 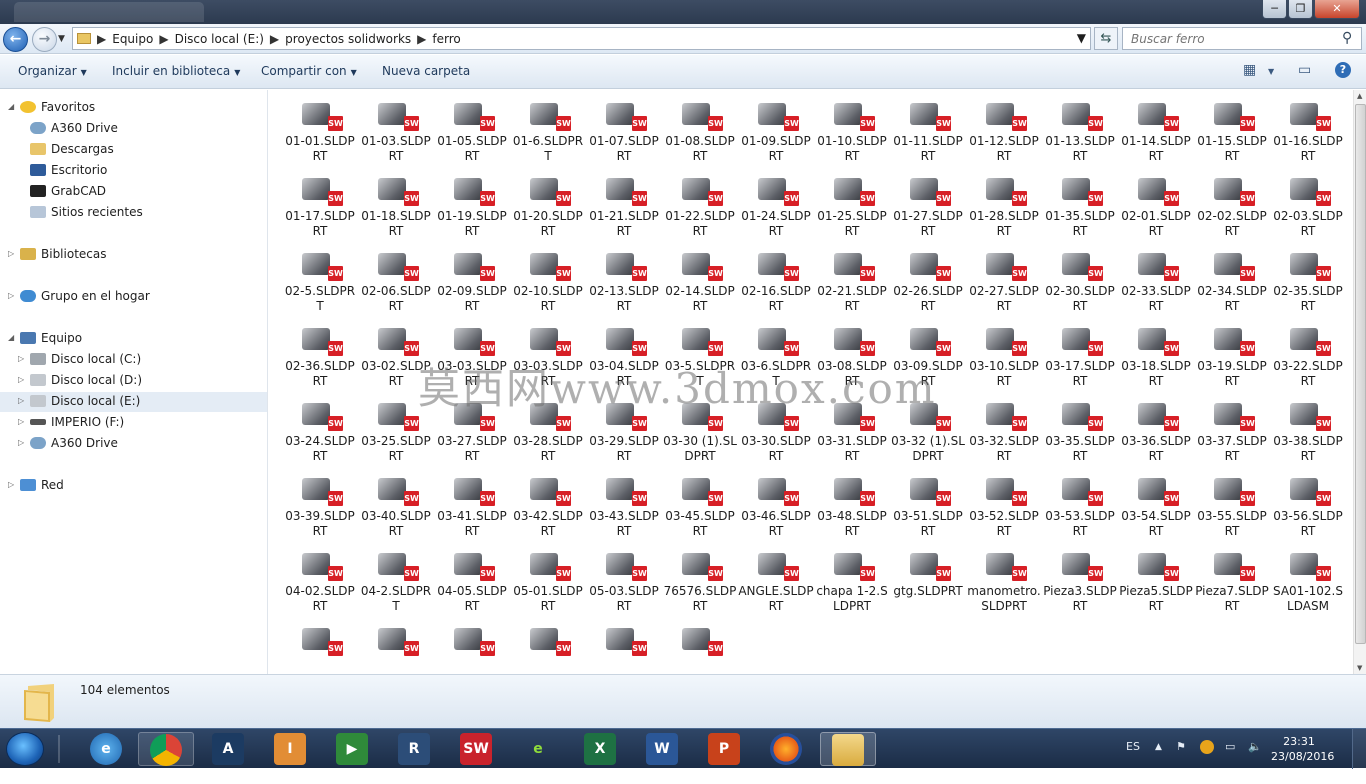 What do you see at coordinates (1080, 133) in the screenshot?
I see `file-item: SW 01-13.SLDPRT` at bounding box center [1080, 133].